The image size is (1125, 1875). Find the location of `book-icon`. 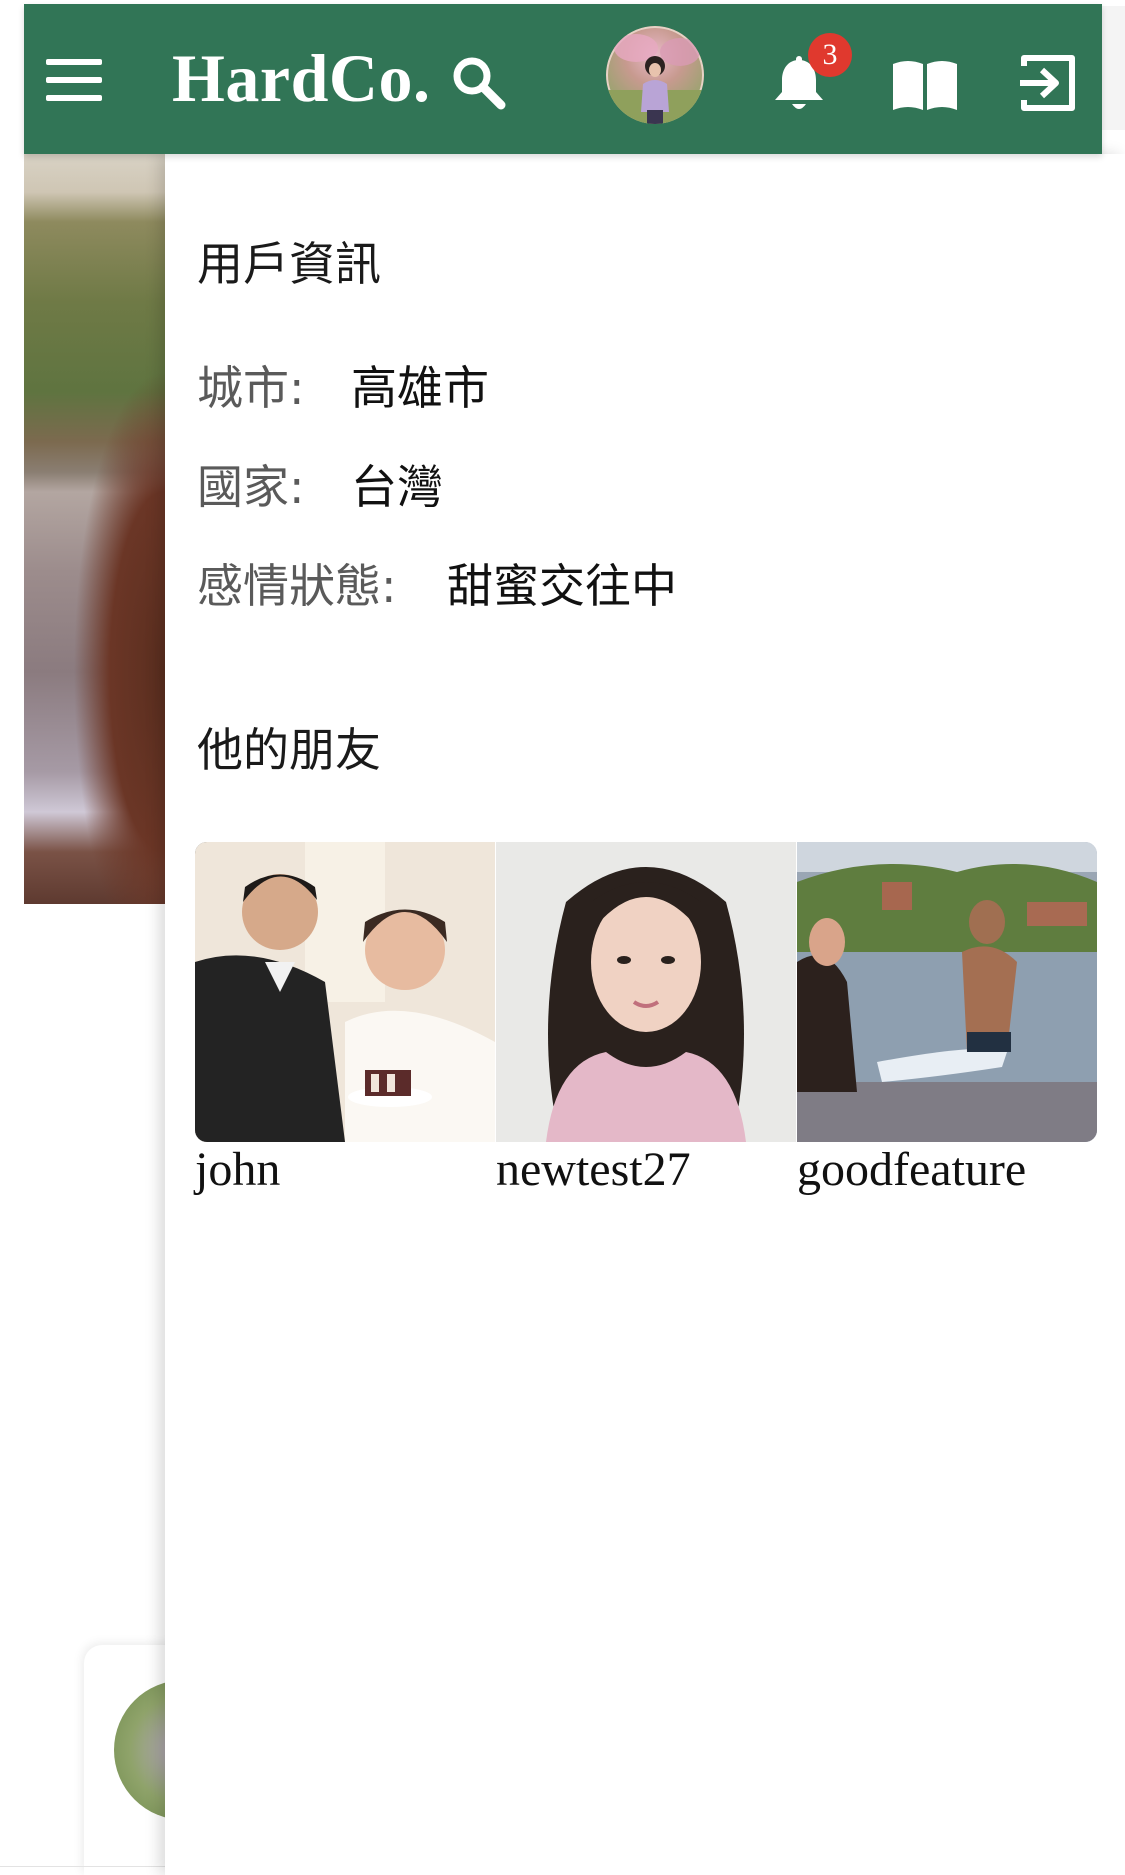

book-icon is located at coordinates (925, 84).